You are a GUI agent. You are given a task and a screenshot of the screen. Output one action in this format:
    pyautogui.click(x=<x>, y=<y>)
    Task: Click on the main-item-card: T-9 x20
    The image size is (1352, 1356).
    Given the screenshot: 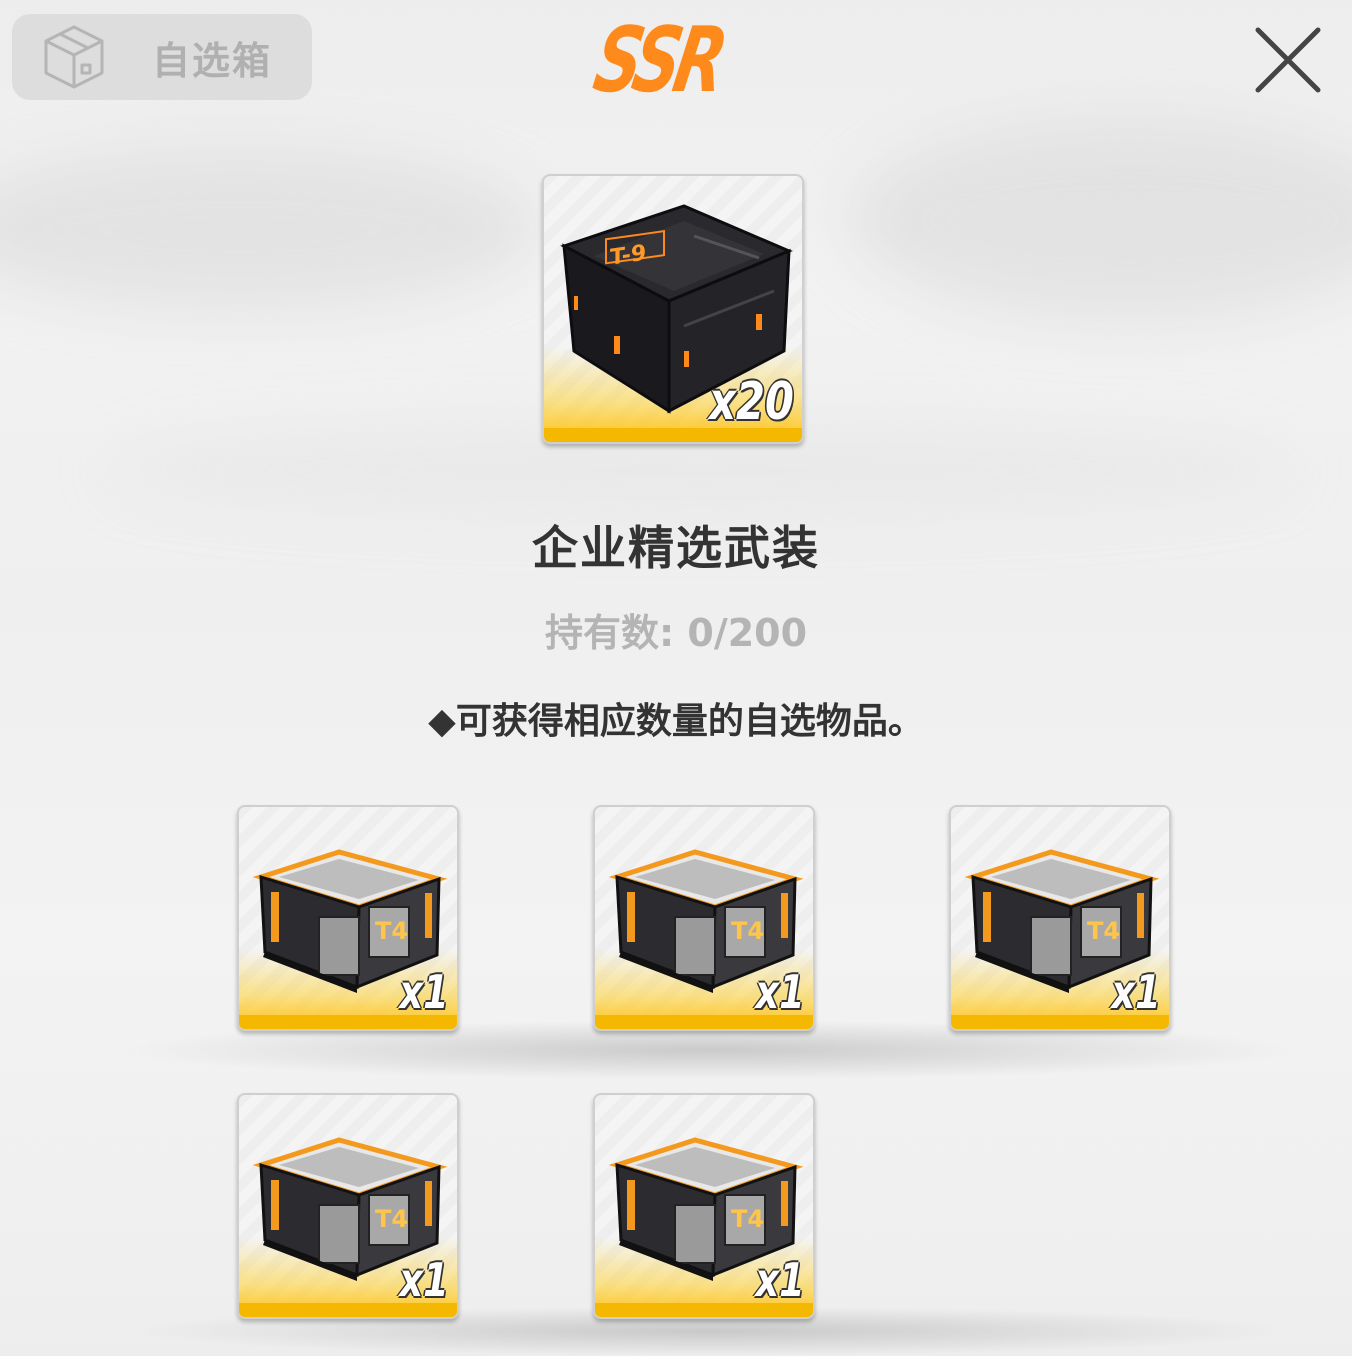 What is the action you would take?
    pyautogui.click(x=673, y=309)
    